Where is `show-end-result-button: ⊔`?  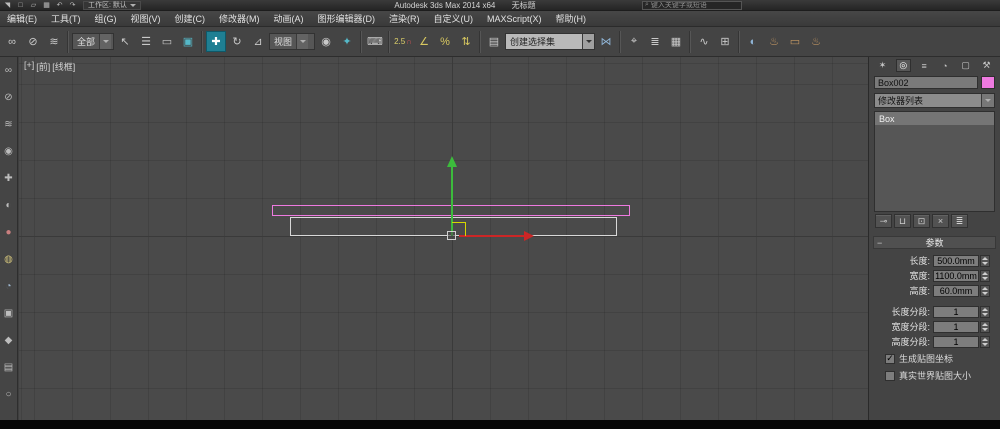
show-end-result-button: ⊔ is located at coordinates (902, 221).